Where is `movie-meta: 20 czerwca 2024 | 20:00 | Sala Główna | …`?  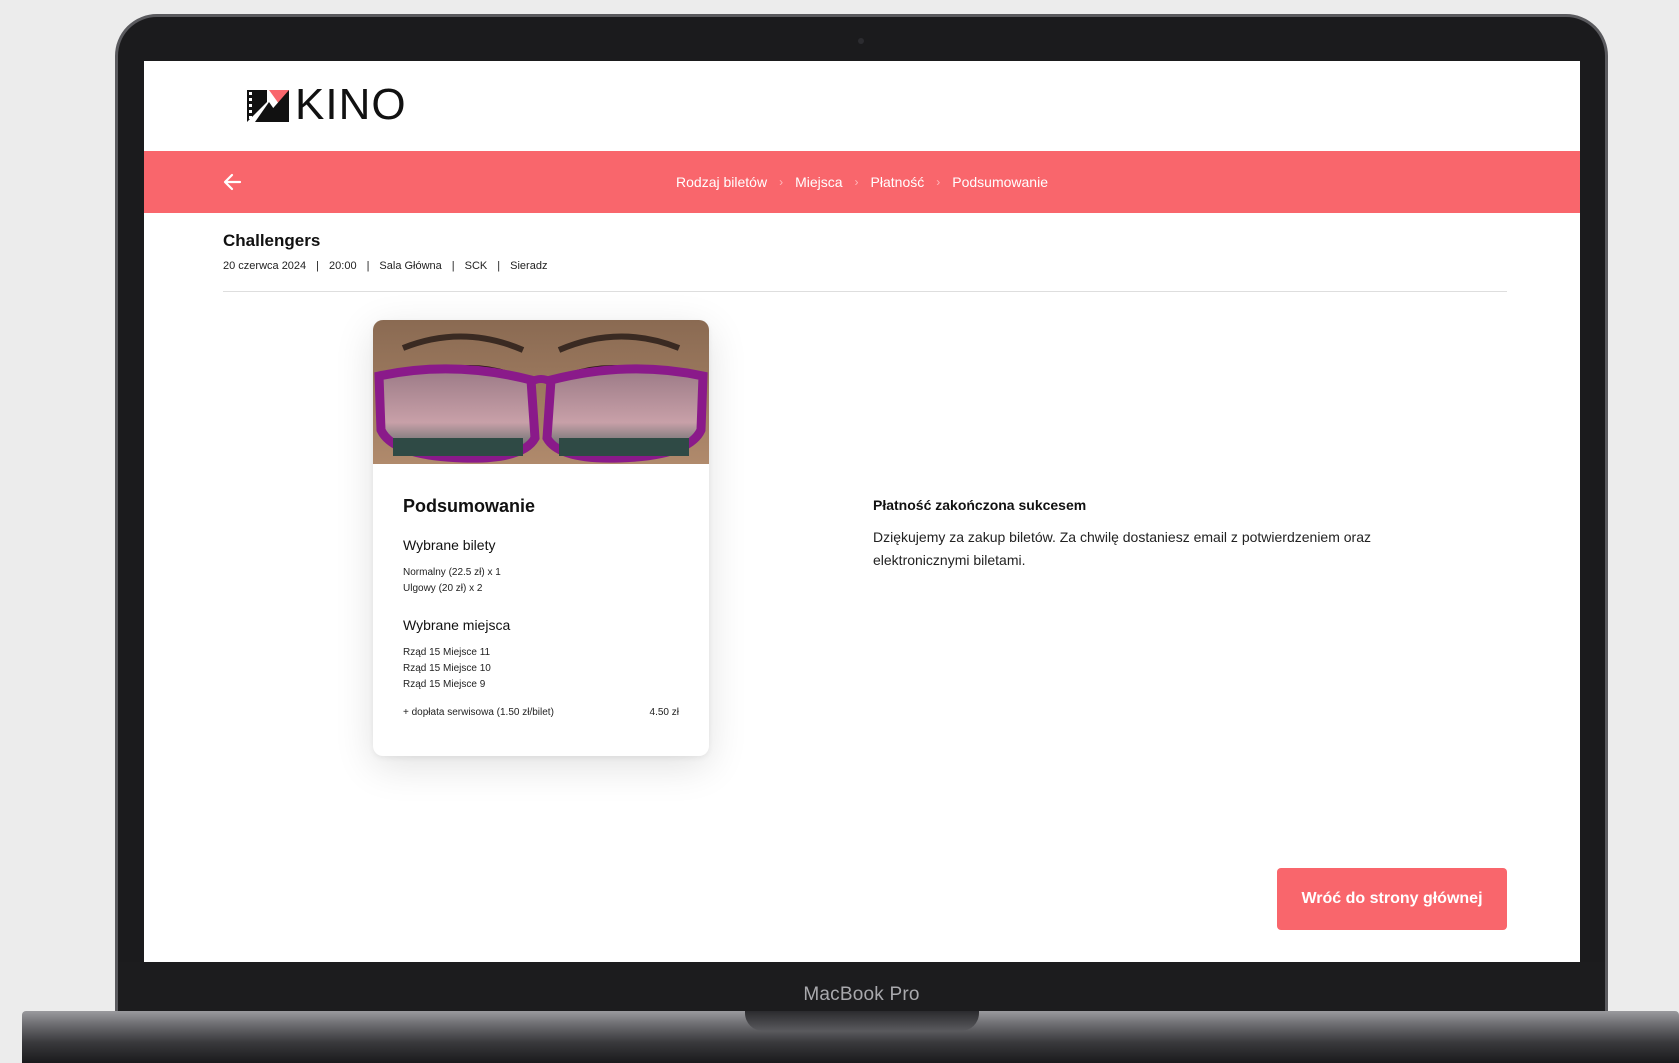
movie-meta: 20 czerwca 2024 | 20:00 | Sala Główna | … is located at coordinates (385, 266).